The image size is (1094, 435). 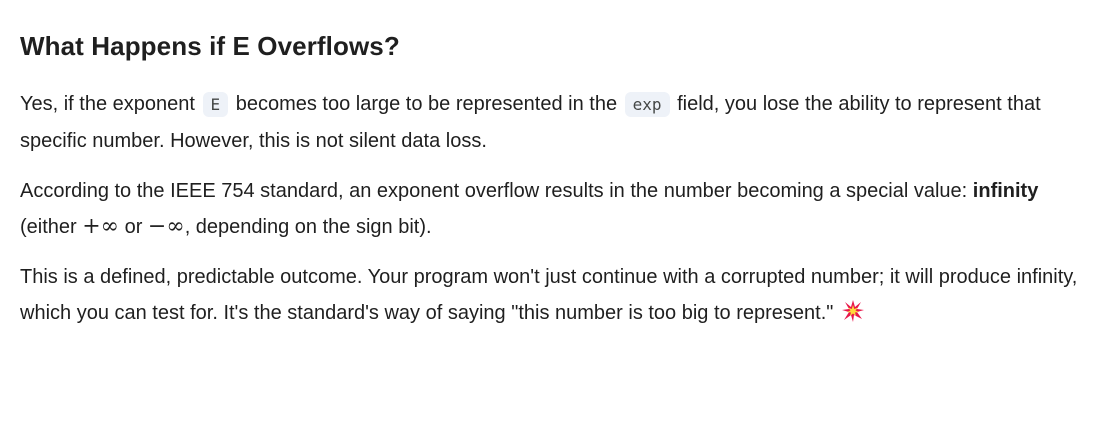 I want to click on minus-infinity-symbol: −∞, so click(x=166, y=226).